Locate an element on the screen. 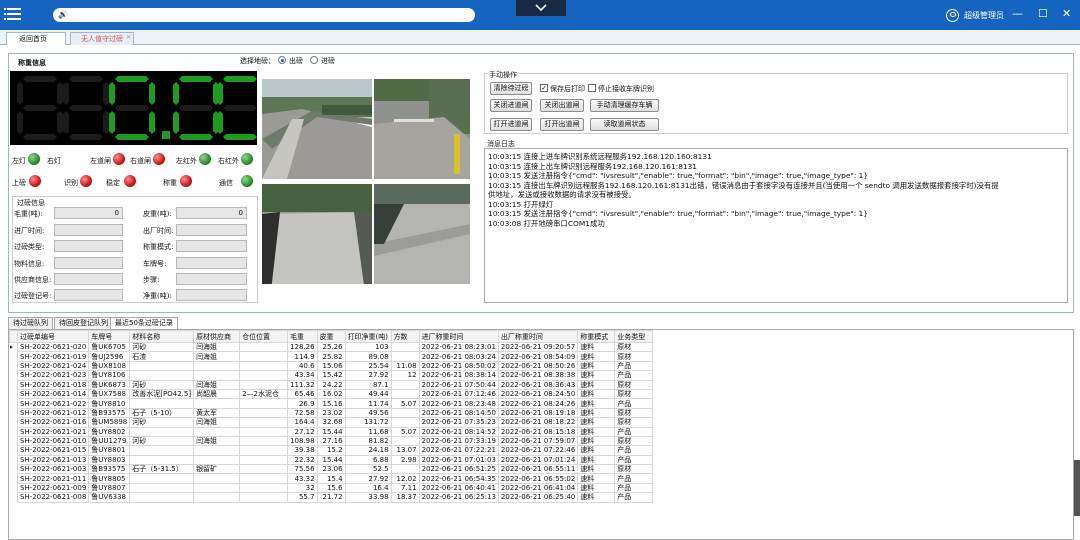  column-header: 过磅单编号 is located at coordinates (53, 336).